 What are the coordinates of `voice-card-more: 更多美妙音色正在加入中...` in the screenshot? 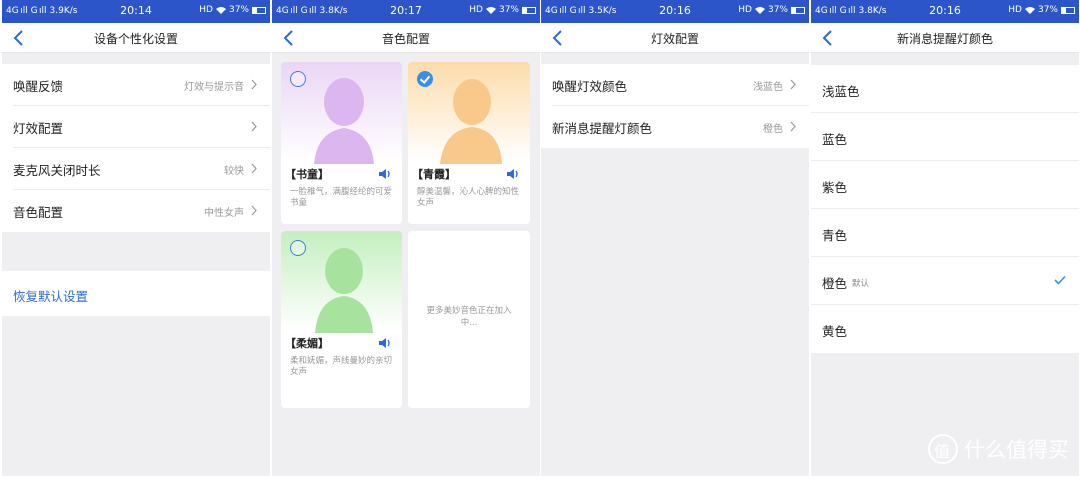 It's located at (469, 319).